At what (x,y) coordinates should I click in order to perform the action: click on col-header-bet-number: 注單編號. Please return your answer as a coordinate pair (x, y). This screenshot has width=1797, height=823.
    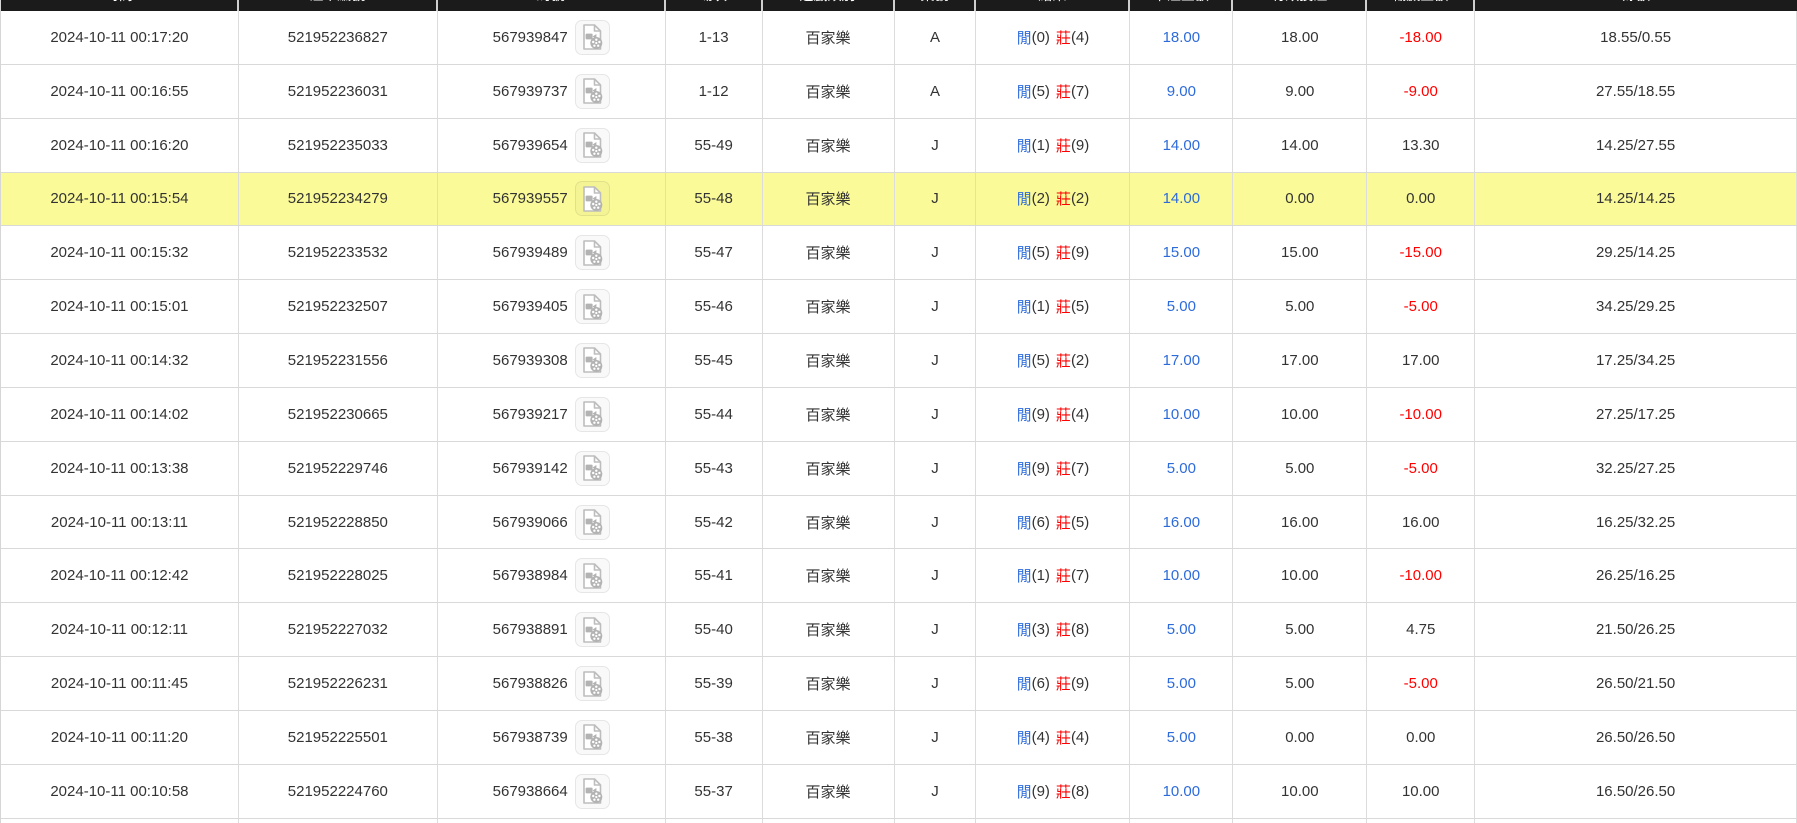
    Looking at the image, I should click on (338, 5).